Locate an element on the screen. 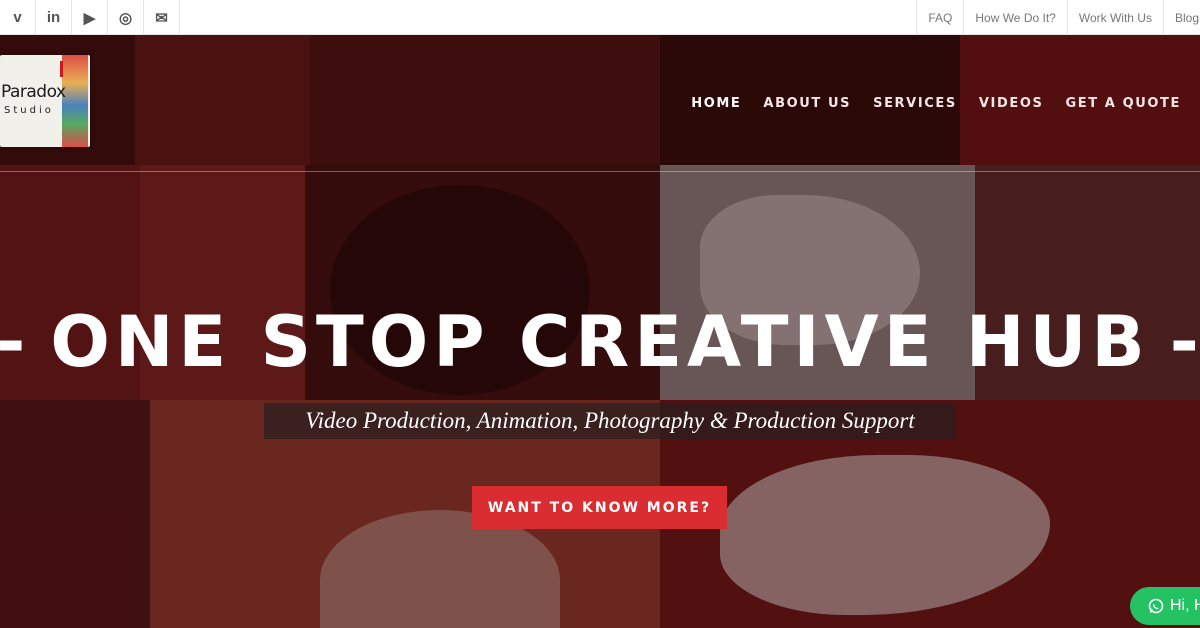 This screenshot has width=1200, height=628. instagram-icon: ◎ is located at coordinates (126, 17).